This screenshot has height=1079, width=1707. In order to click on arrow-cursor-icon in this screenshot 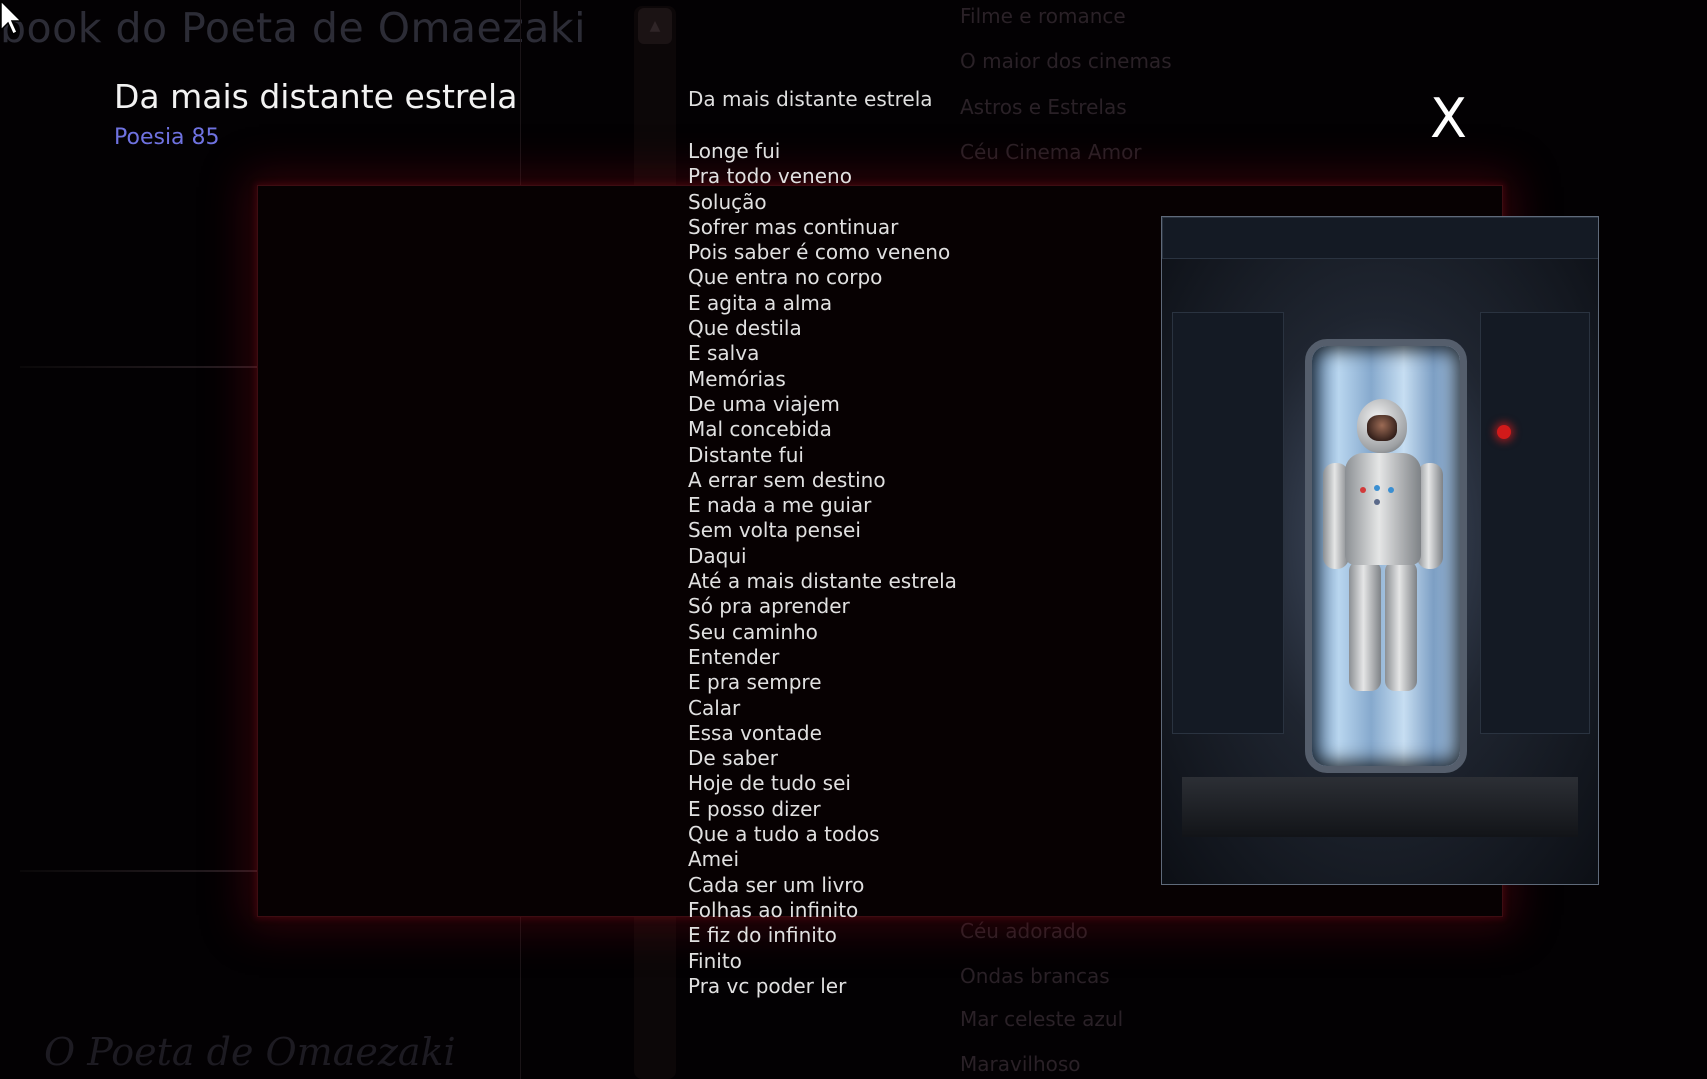, I will do `click(11, 18)`.